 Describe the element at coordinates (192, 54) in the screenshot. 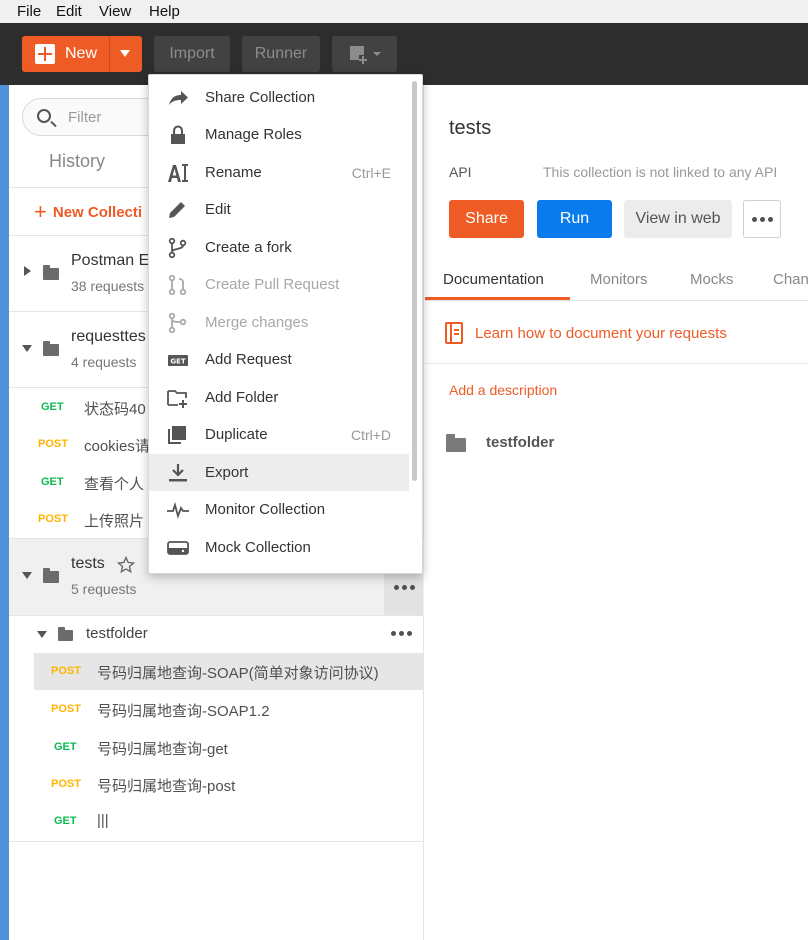

I see `import-button: Import` at that location.